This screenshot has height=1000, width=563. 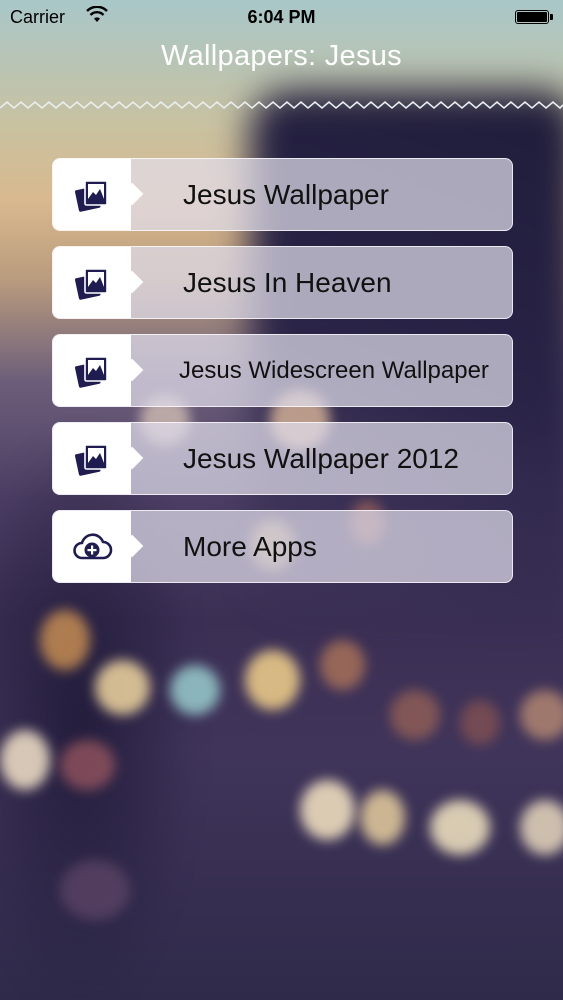 I want to click on menu-item-label: More Apps, so click(x=250, y=546).